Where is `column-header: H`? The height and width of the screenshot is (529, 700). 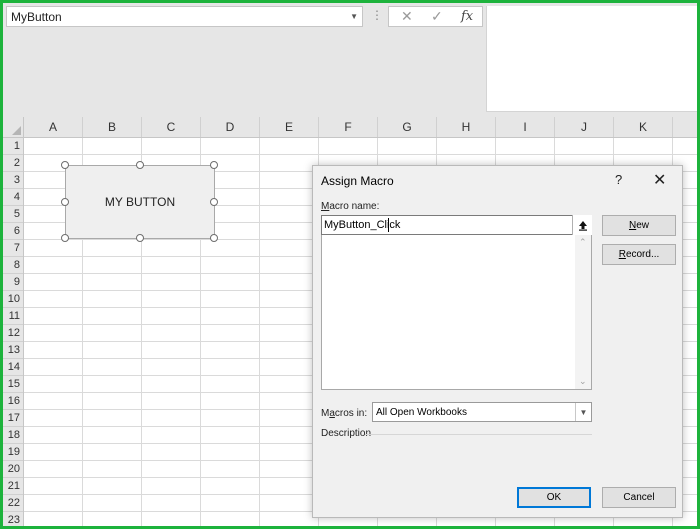
column-header: H is located at coordinates (466, 127).